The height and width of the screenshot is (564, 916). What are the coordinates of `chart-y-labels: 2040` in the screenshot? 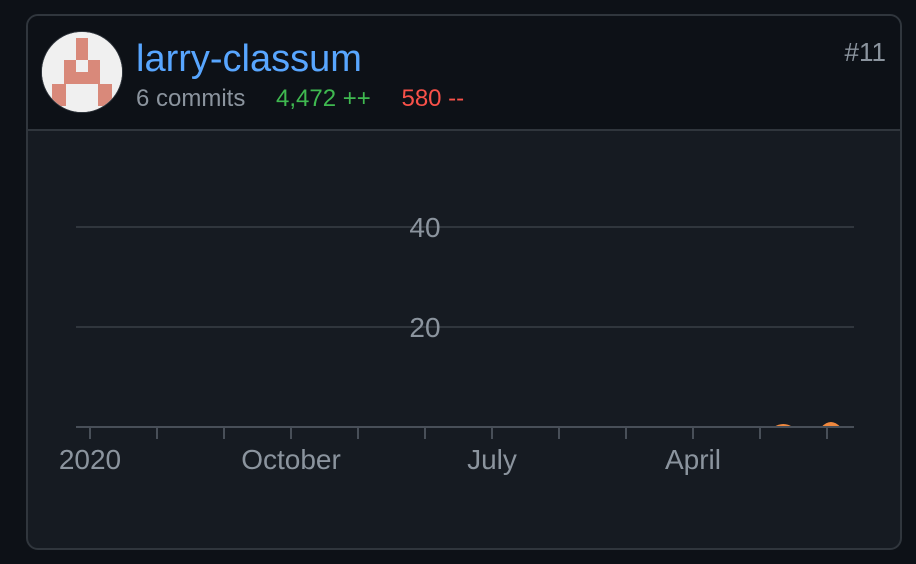 It's located at (424, 277).